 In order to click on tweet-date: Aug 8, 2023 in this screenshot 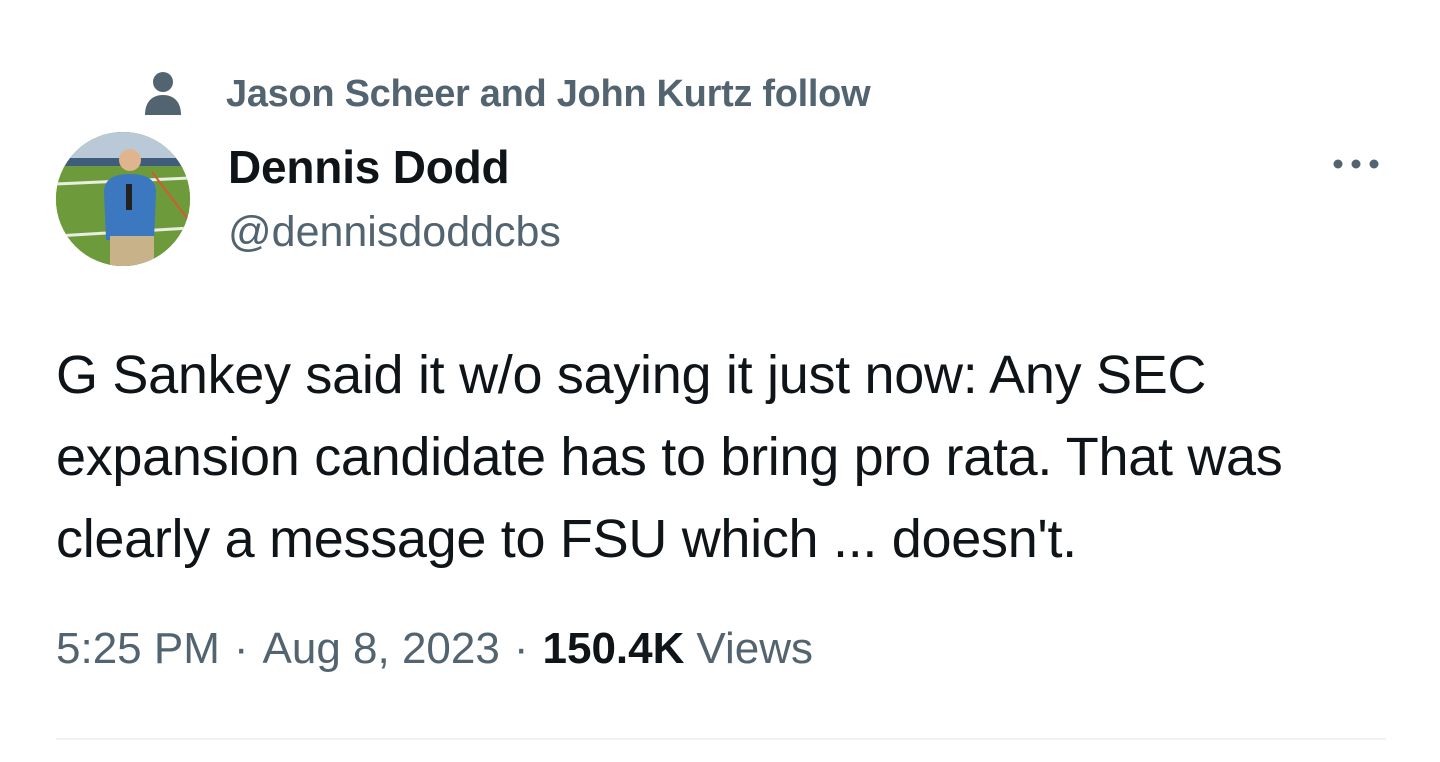, I will do `click(381, 649)`.